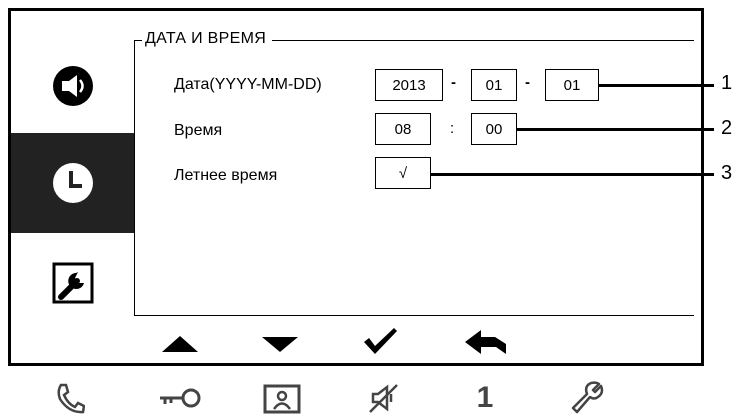  I want to click on time-hour-field: 08, so click(403, 129).